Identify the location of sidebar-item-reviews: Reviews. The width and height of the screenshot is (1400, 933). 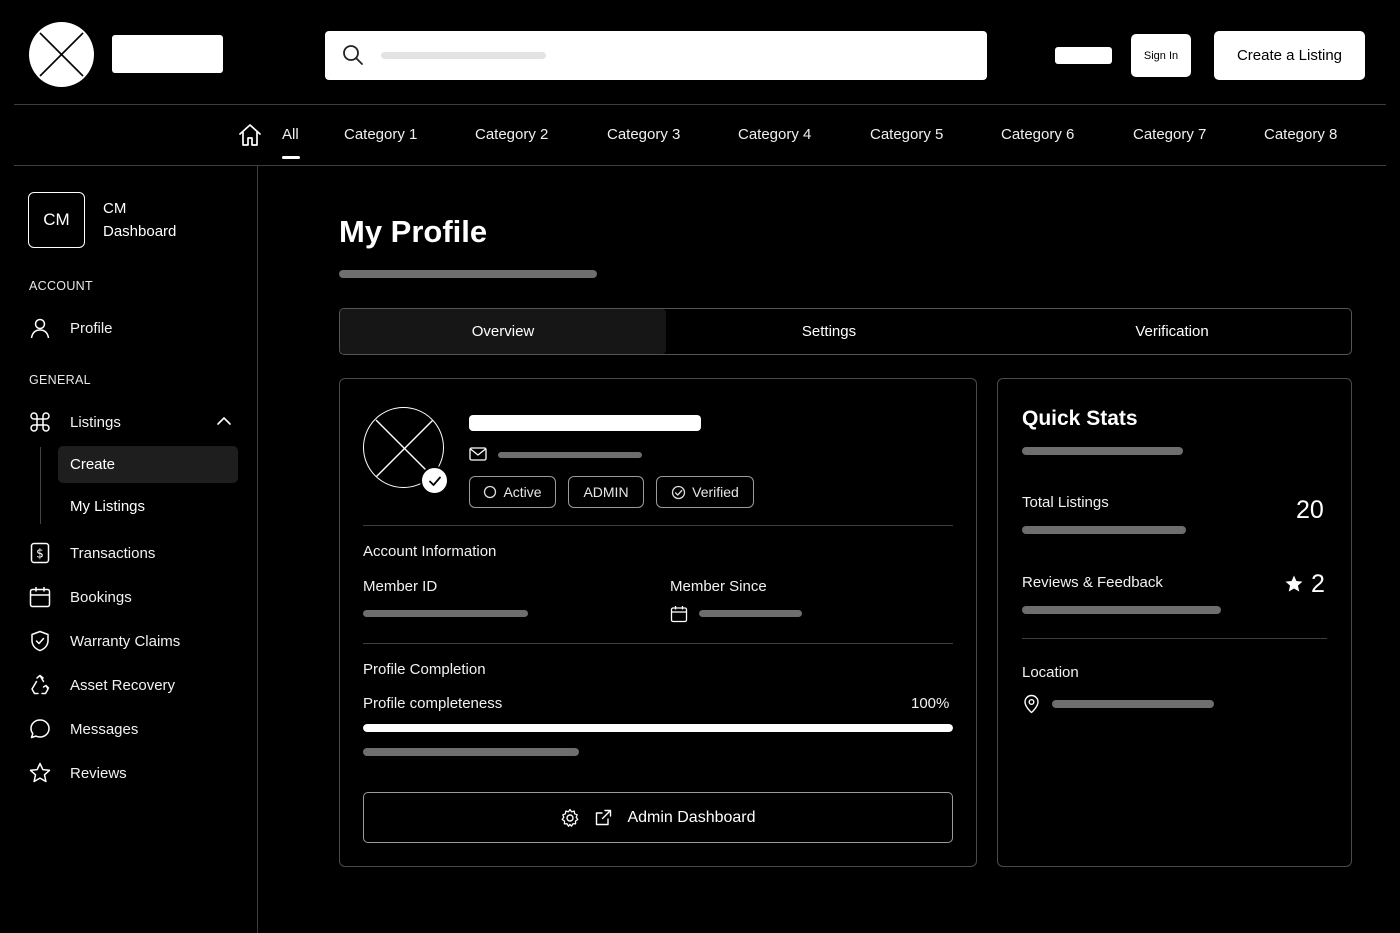
(133, 773).